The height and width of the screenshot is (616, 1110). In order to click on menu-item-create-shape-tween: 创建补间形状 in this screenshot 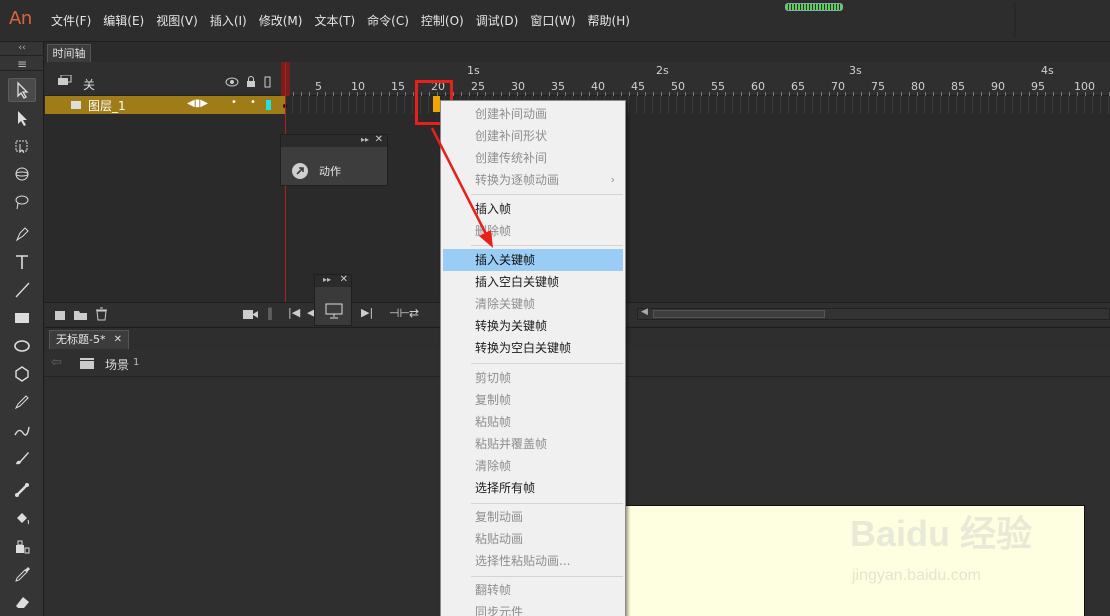, I will do `click(533, 136)`.